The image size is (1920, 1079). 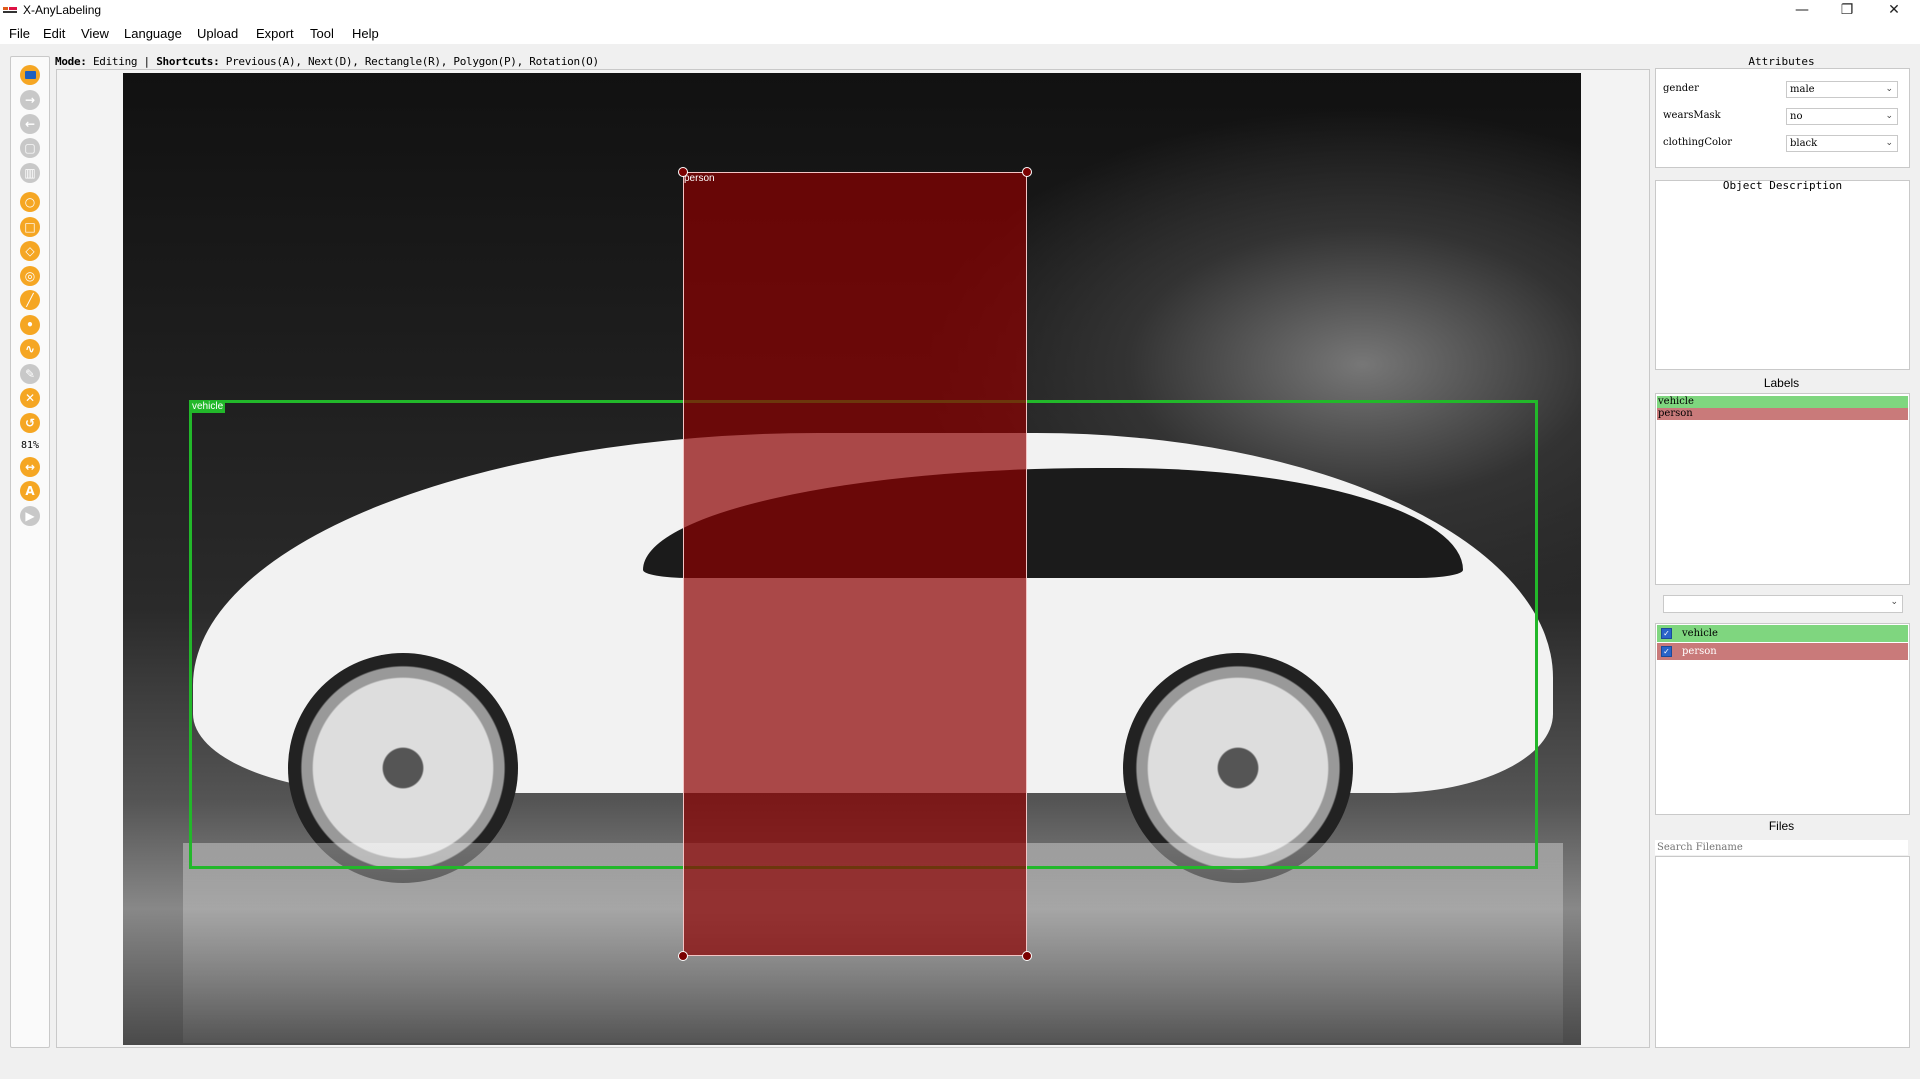 What do you see at coordinates (1692, 115) in the screenshot?
I see `attr-name-wearsmask: wearsMask` at bounding box center [1692, 115].